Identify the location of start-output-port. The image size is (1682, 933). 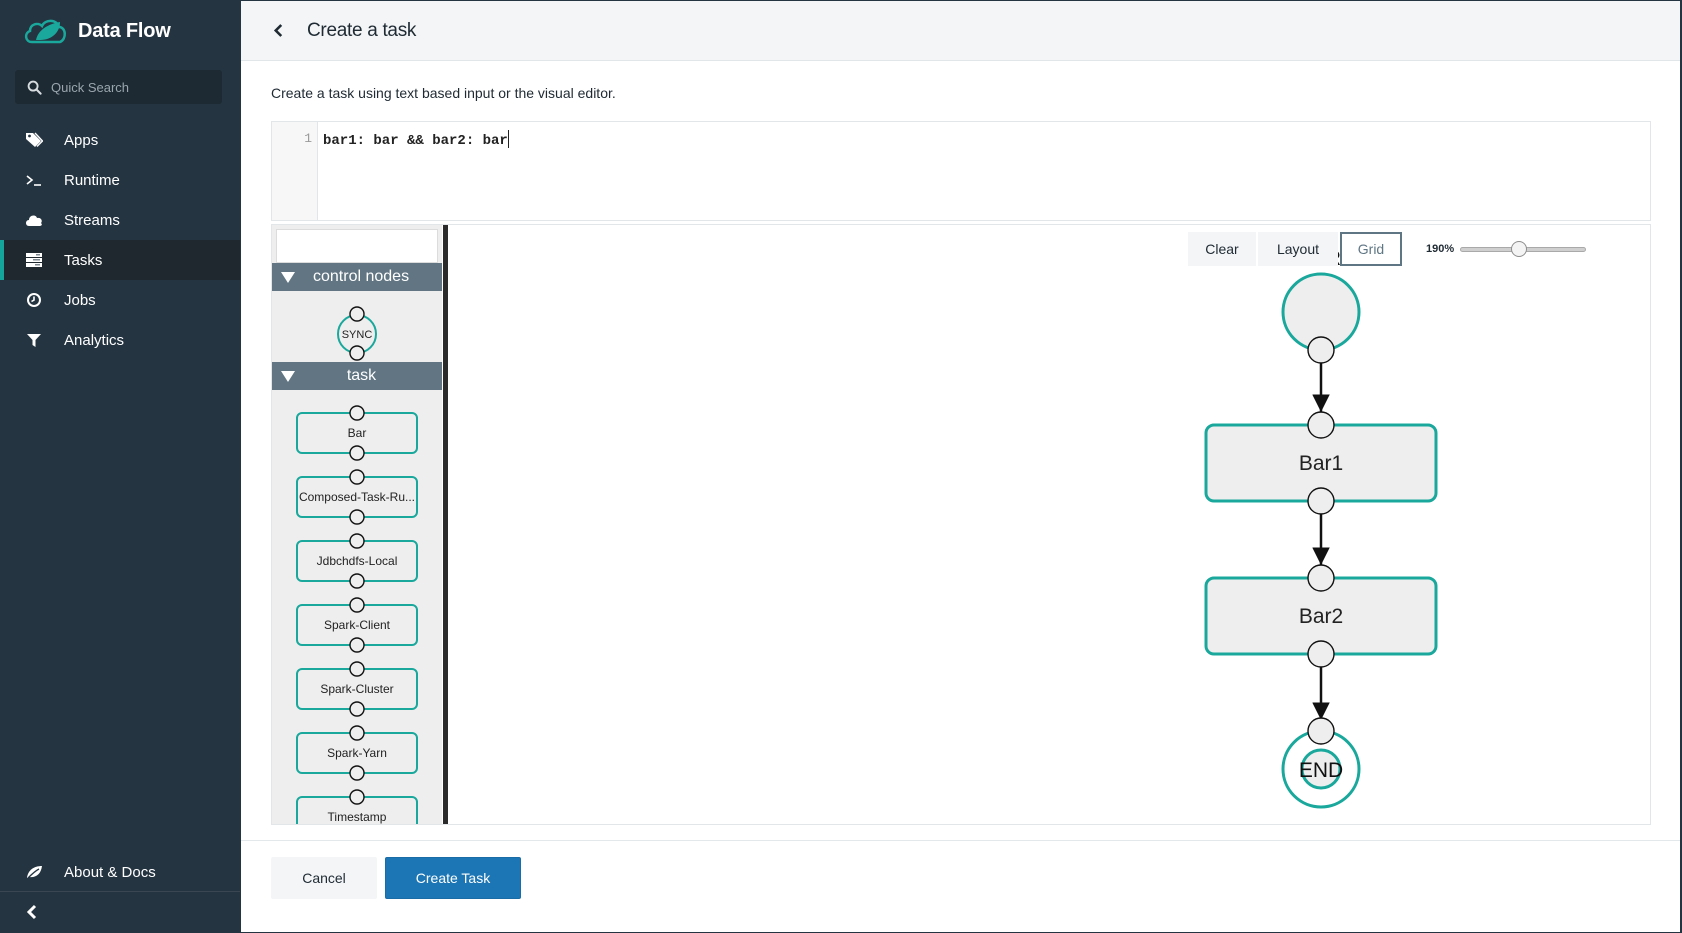
(1321, 350).